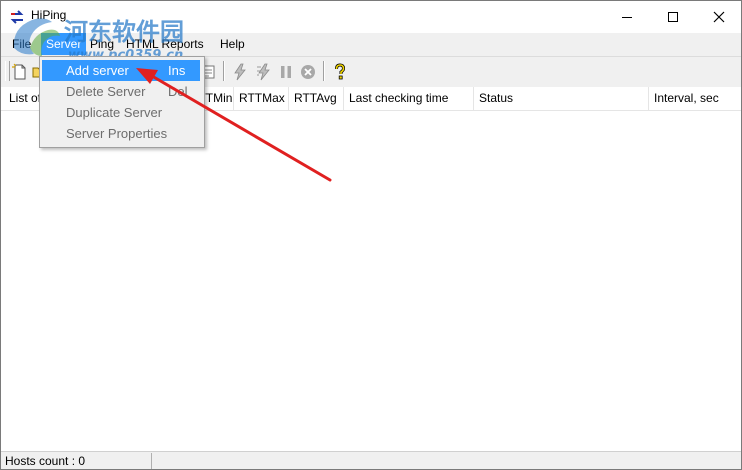  Describe the element at coordinates (409, 98) in the screenshot. I see `column-header-last-checking-time: Last checking time` at that location.